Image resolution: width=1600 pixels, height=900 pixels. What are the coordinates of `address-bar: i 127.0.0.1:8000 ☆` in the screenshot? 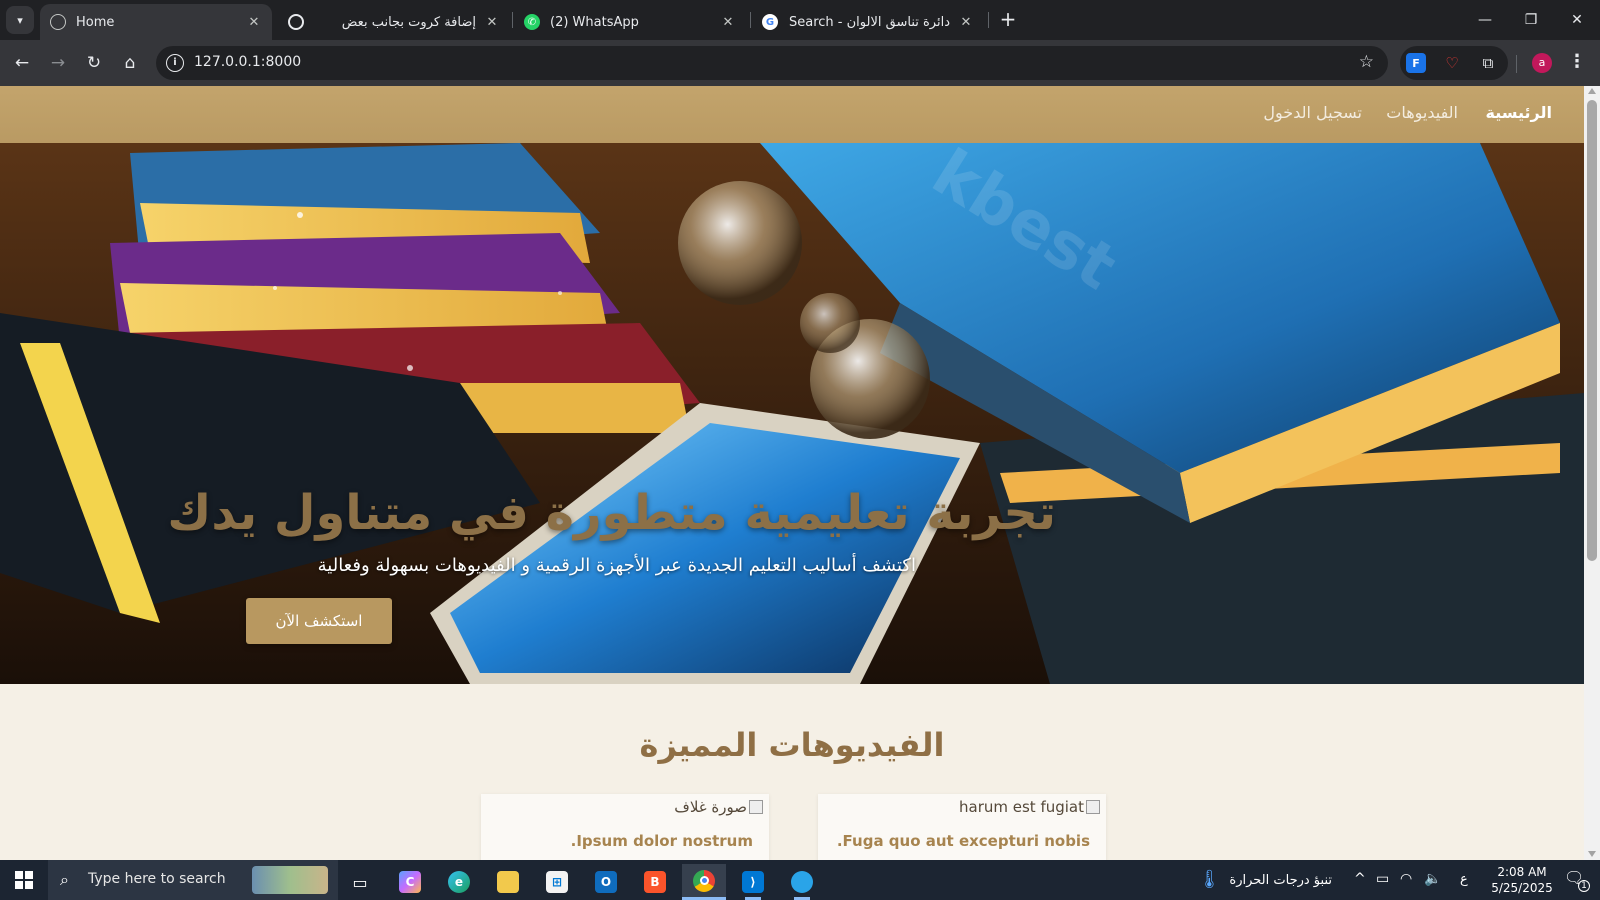 It's located at (772, 63).